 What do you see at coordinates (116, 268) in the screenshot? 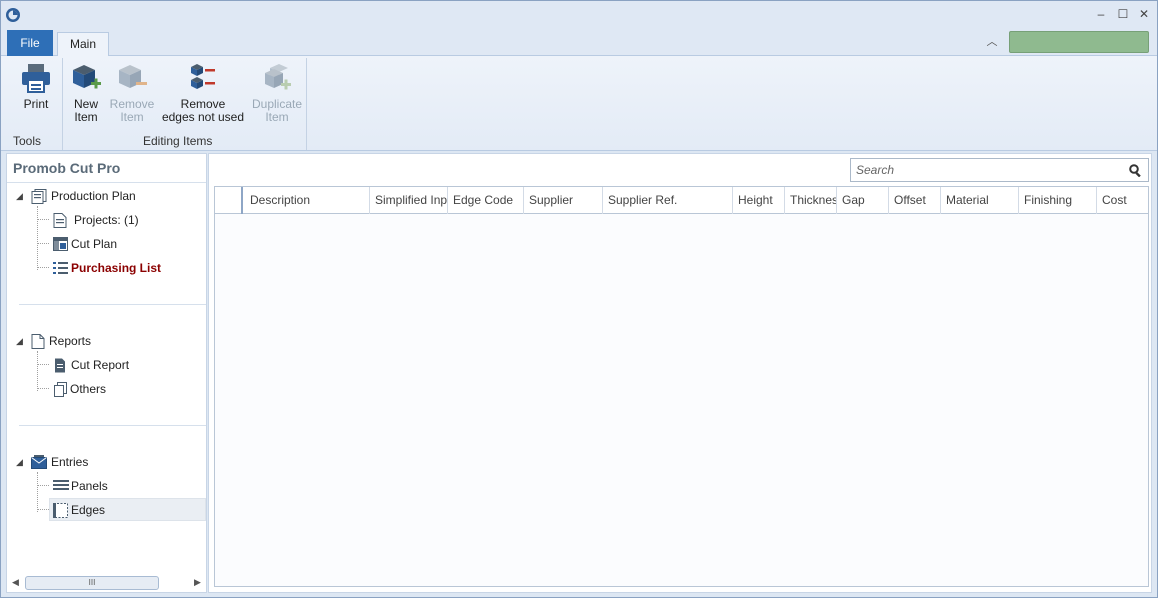
I see `tree-label: Purchasing List` at bounding box center [116, 268].